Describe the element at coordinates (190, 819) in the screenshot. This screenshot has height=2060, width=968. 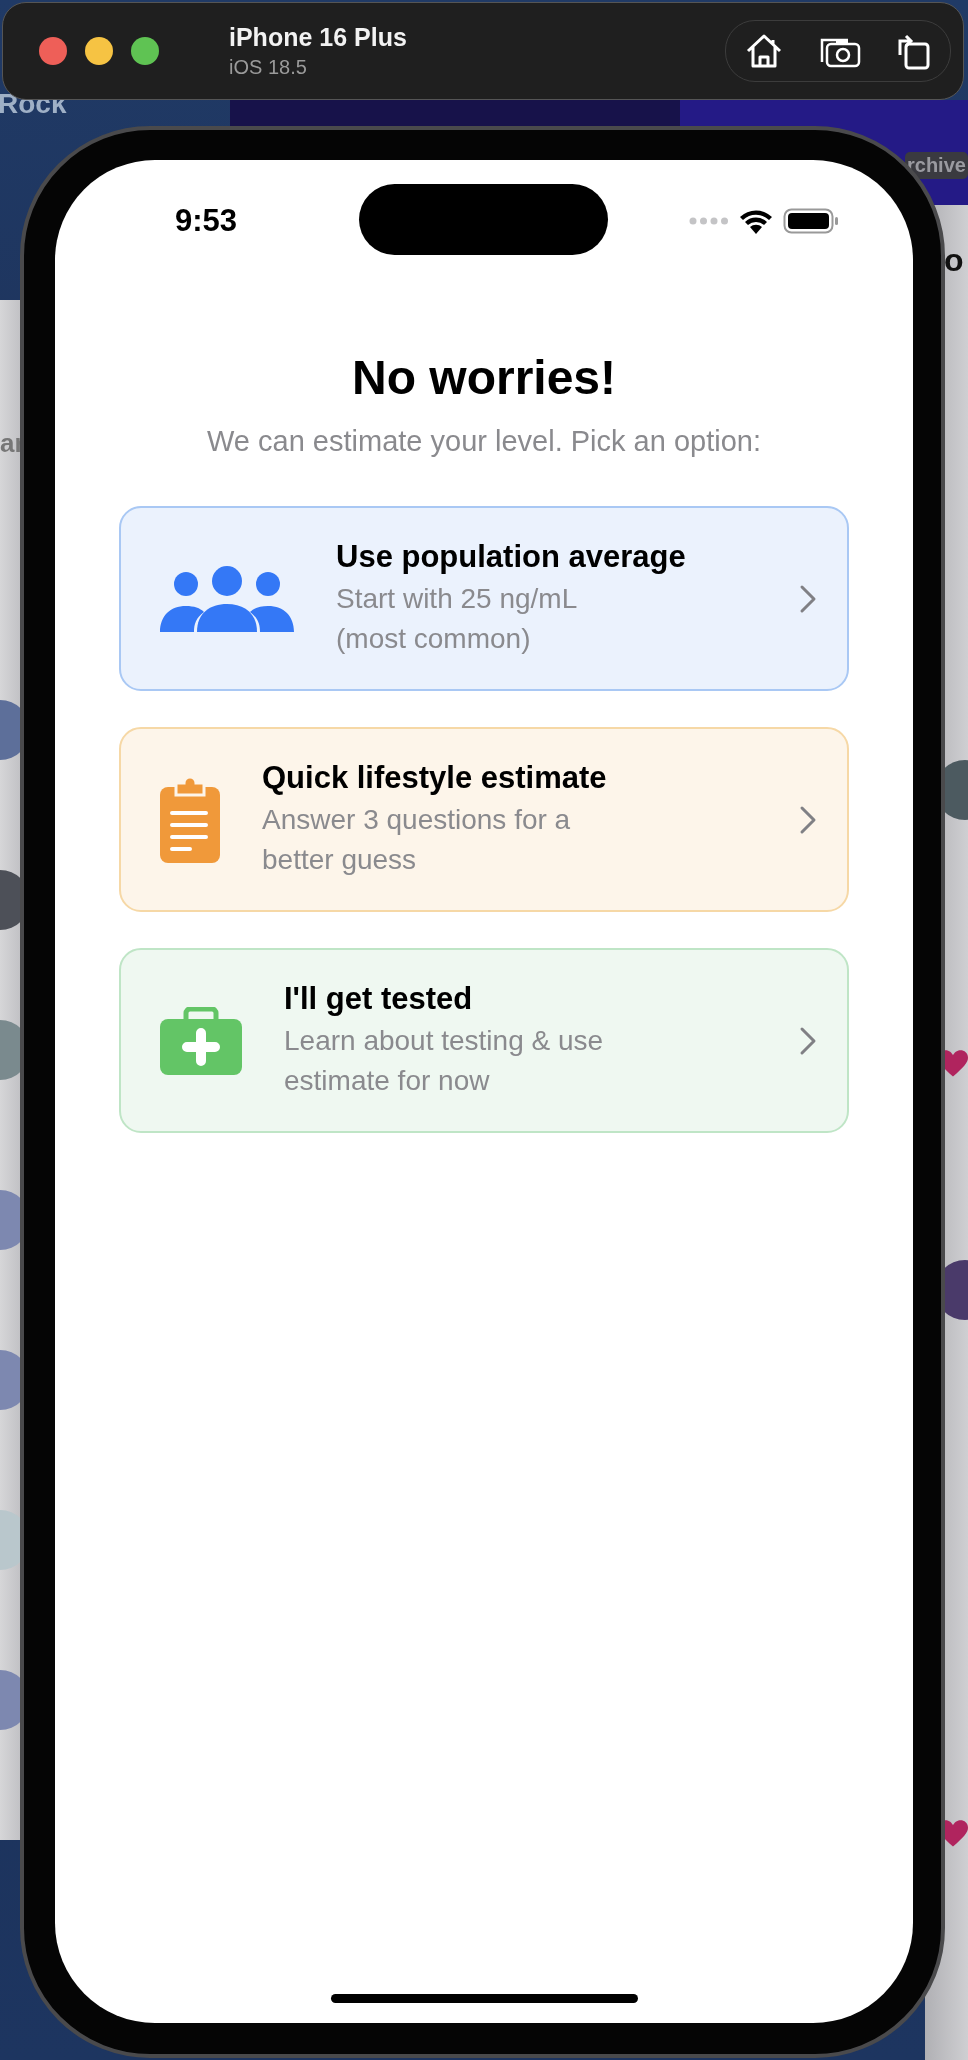
I see `clipboard-icon` at that location.